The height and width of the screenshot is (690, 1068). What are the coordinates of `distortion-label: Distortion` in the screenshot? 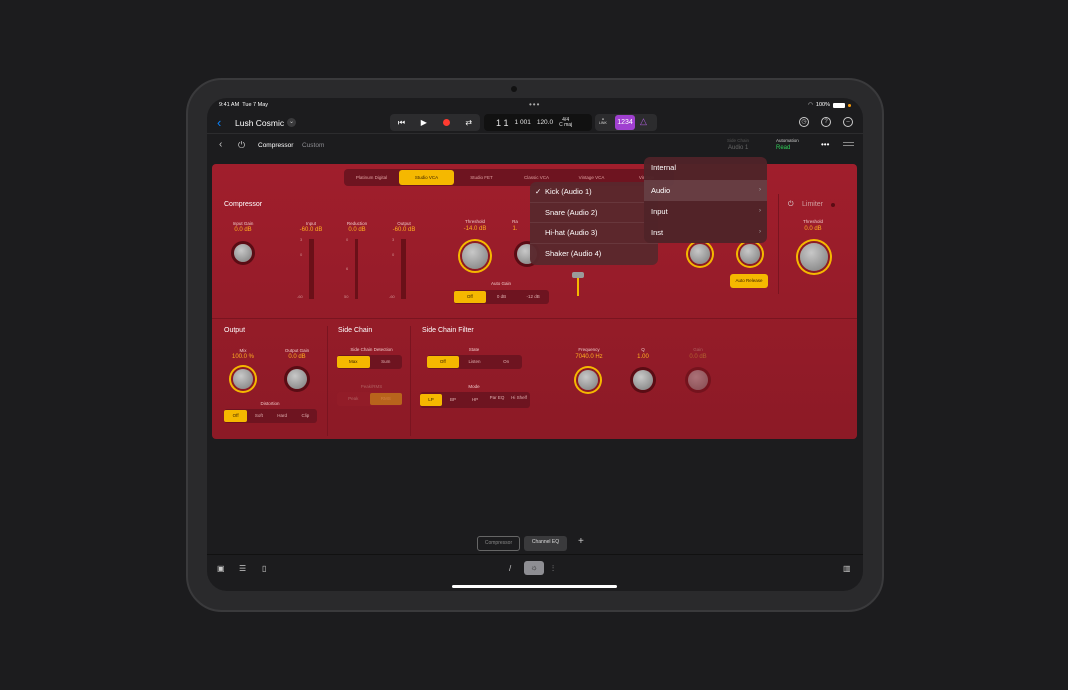 It's located at (270, 403).